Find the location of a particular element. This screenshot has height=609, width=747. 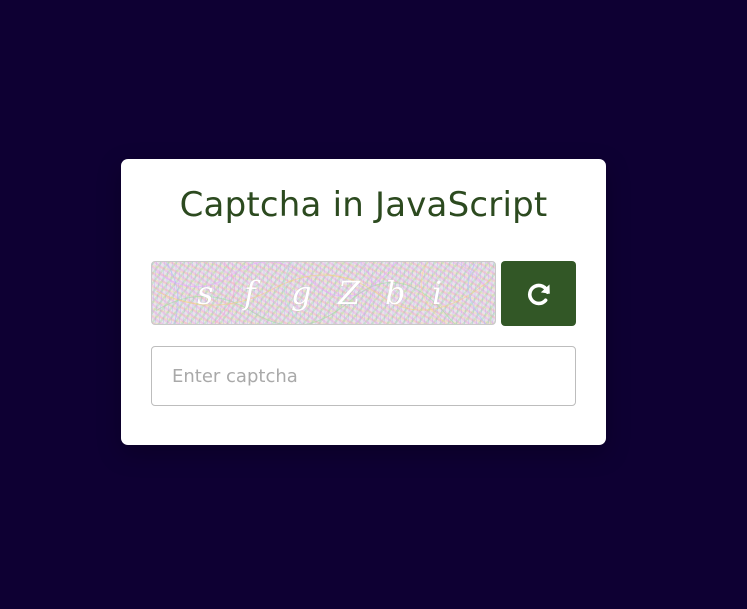

captcha-text: s f g Z b i is located at coordinates (323, 293).